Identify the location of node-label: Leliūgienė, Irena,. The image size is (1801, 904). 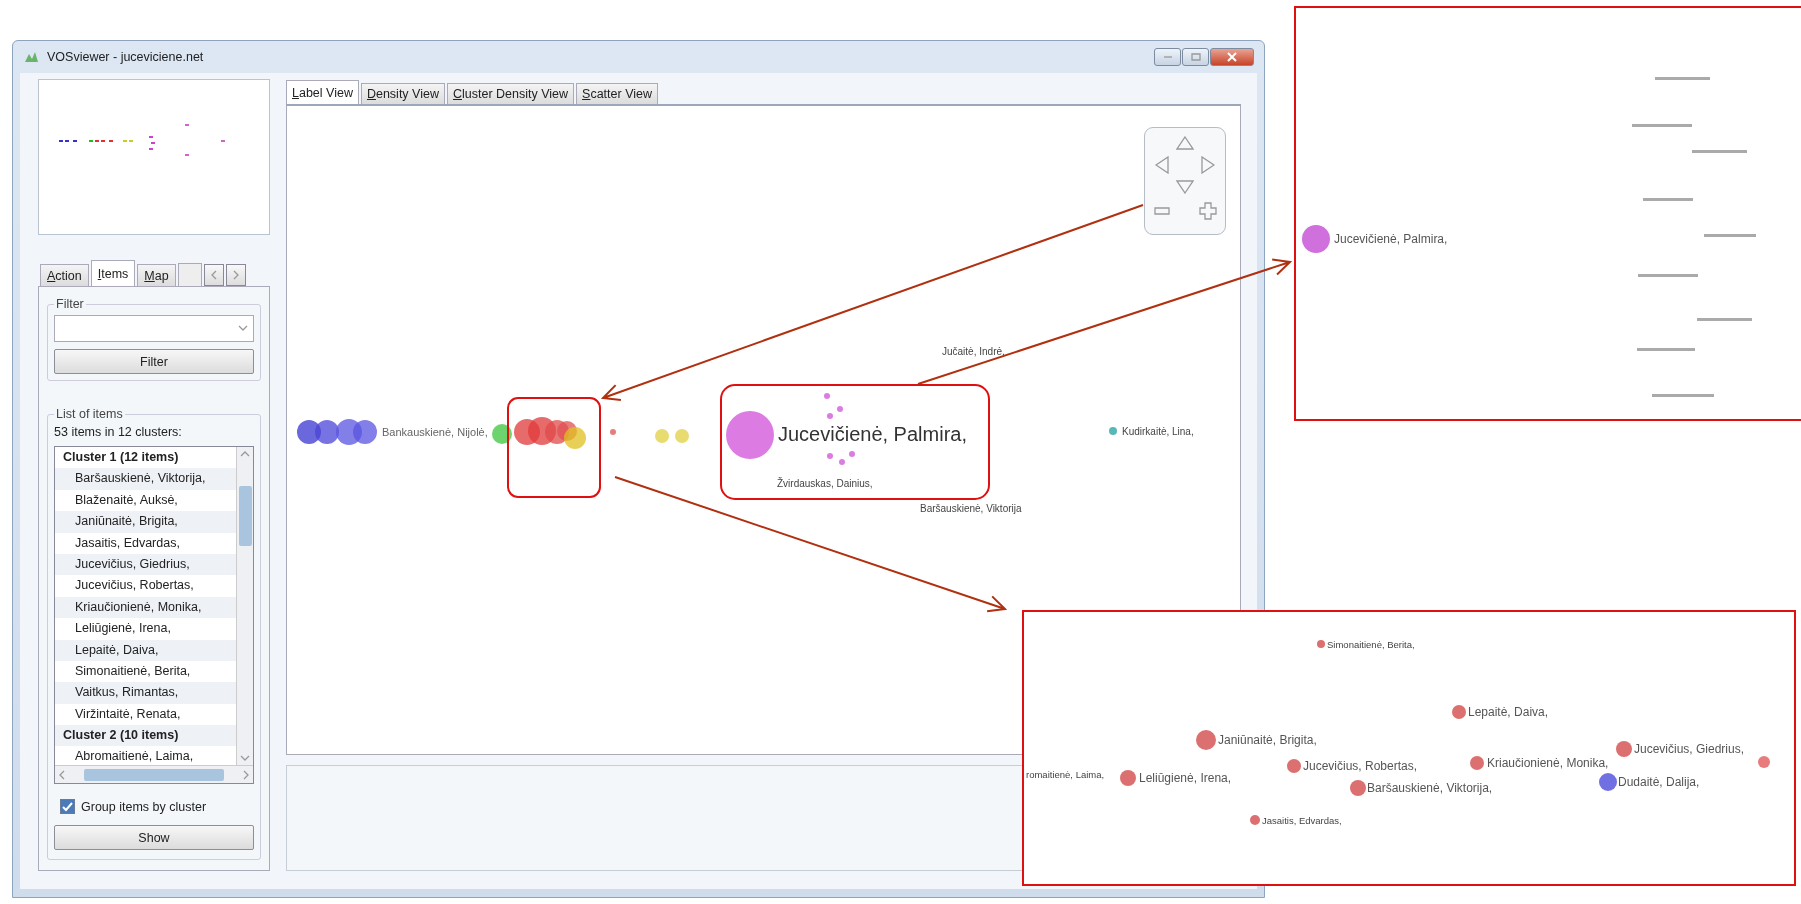
(1185, 778).